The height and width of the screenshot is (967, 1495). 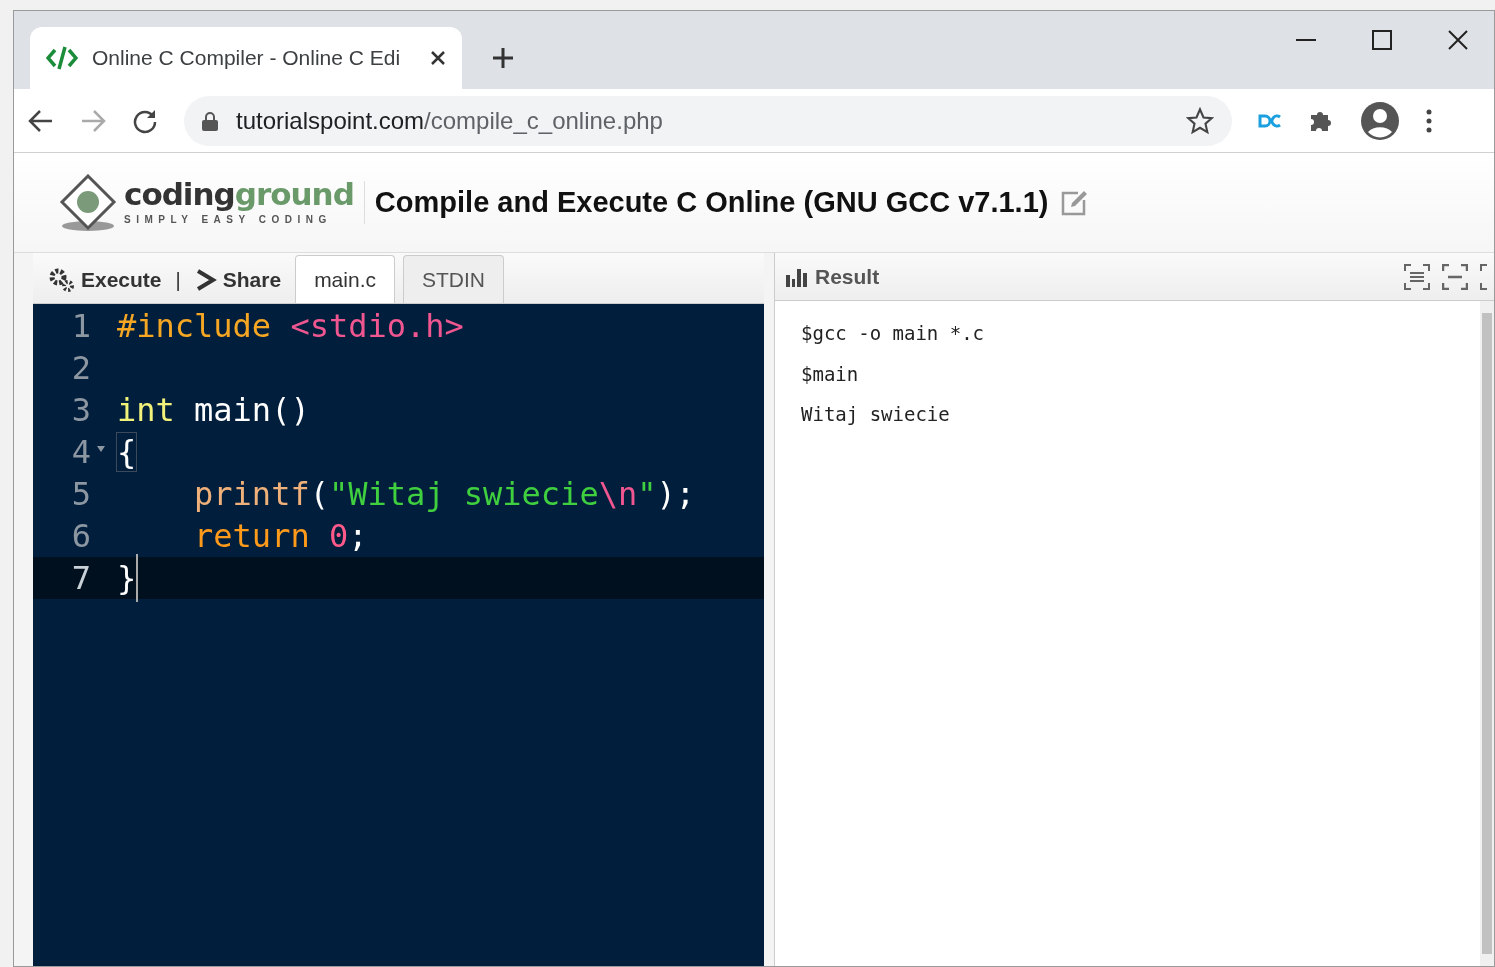 I want to click on line-number: 7, so click(x=81, y=578).